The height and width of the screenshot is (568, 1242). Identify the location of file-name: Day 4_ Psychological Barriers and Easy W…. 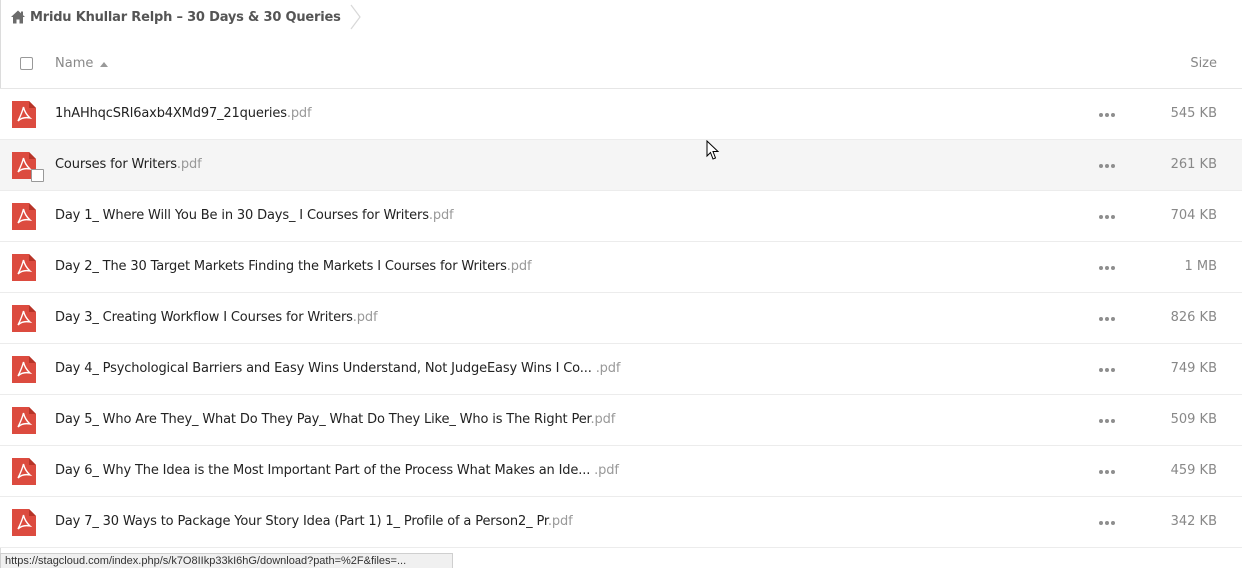
(337, 368).